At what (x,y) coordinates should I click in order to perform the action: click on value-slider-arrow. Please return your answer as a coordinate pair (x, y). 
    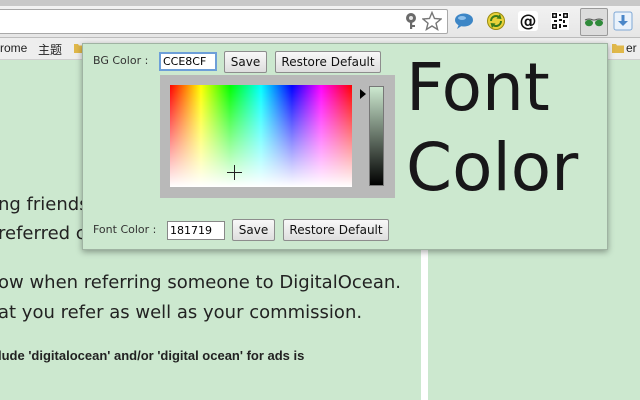
    Looking at the image, I should click on (363, 94).